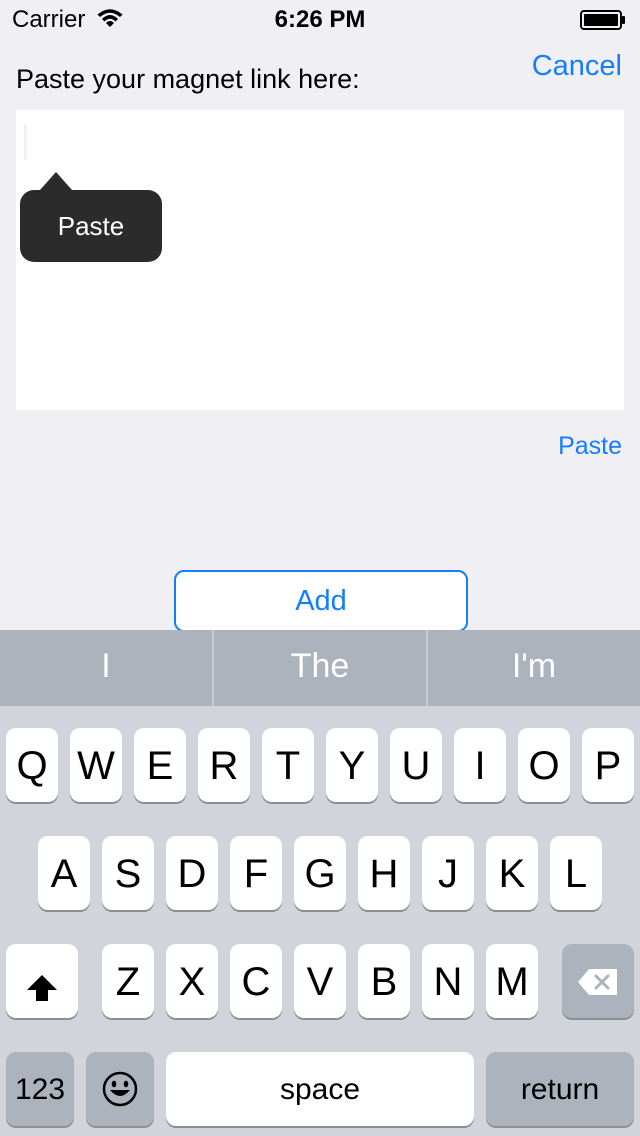 This screenshot has height=1136, width=640. What do you see at coordinates (321, 601) in the screenshot?
I see `add-button: Add` at bounding box center [321, 601].